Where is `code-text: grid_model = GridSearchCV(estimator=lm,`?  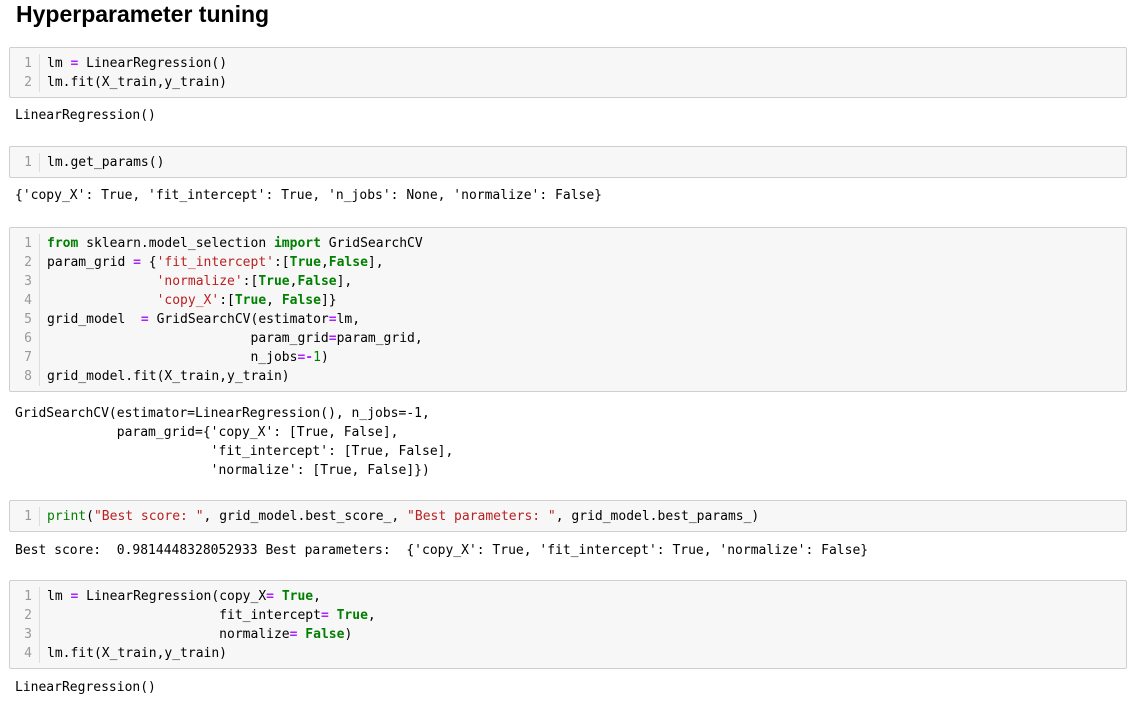
code-text: grid_model = GridSearchCV(estimator=lm, is located at coordinates (204, 319).